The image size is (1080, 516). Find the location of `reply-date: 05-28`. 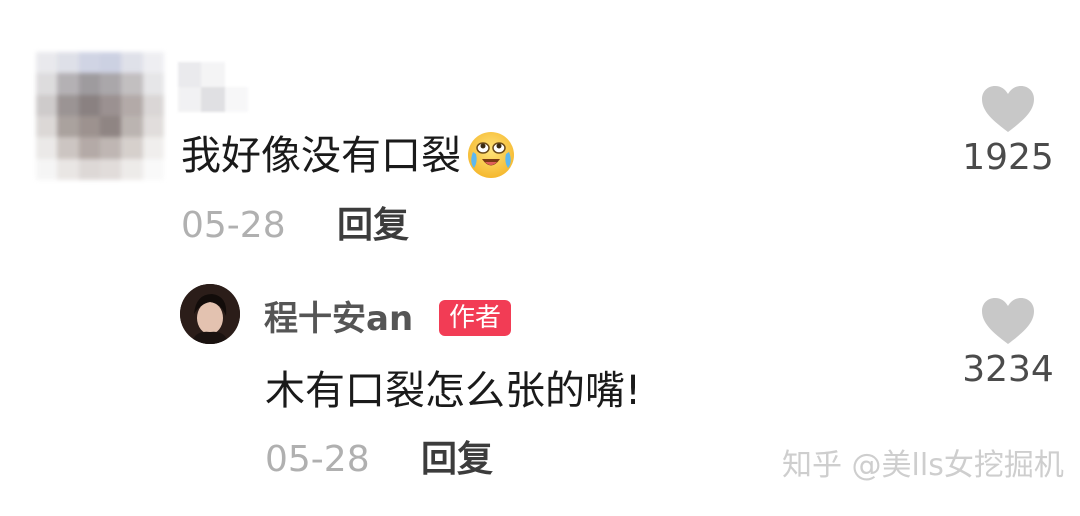

reply-date: 05-28 is located at coordinates (317, 459).